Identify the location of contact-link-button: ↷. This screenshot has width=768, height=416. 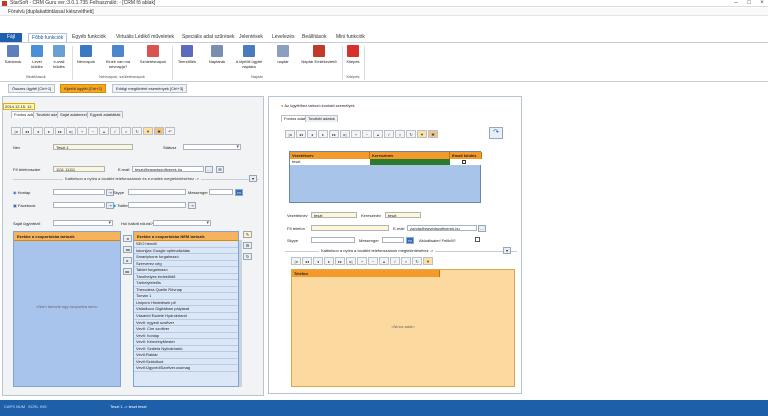
(496, 133).